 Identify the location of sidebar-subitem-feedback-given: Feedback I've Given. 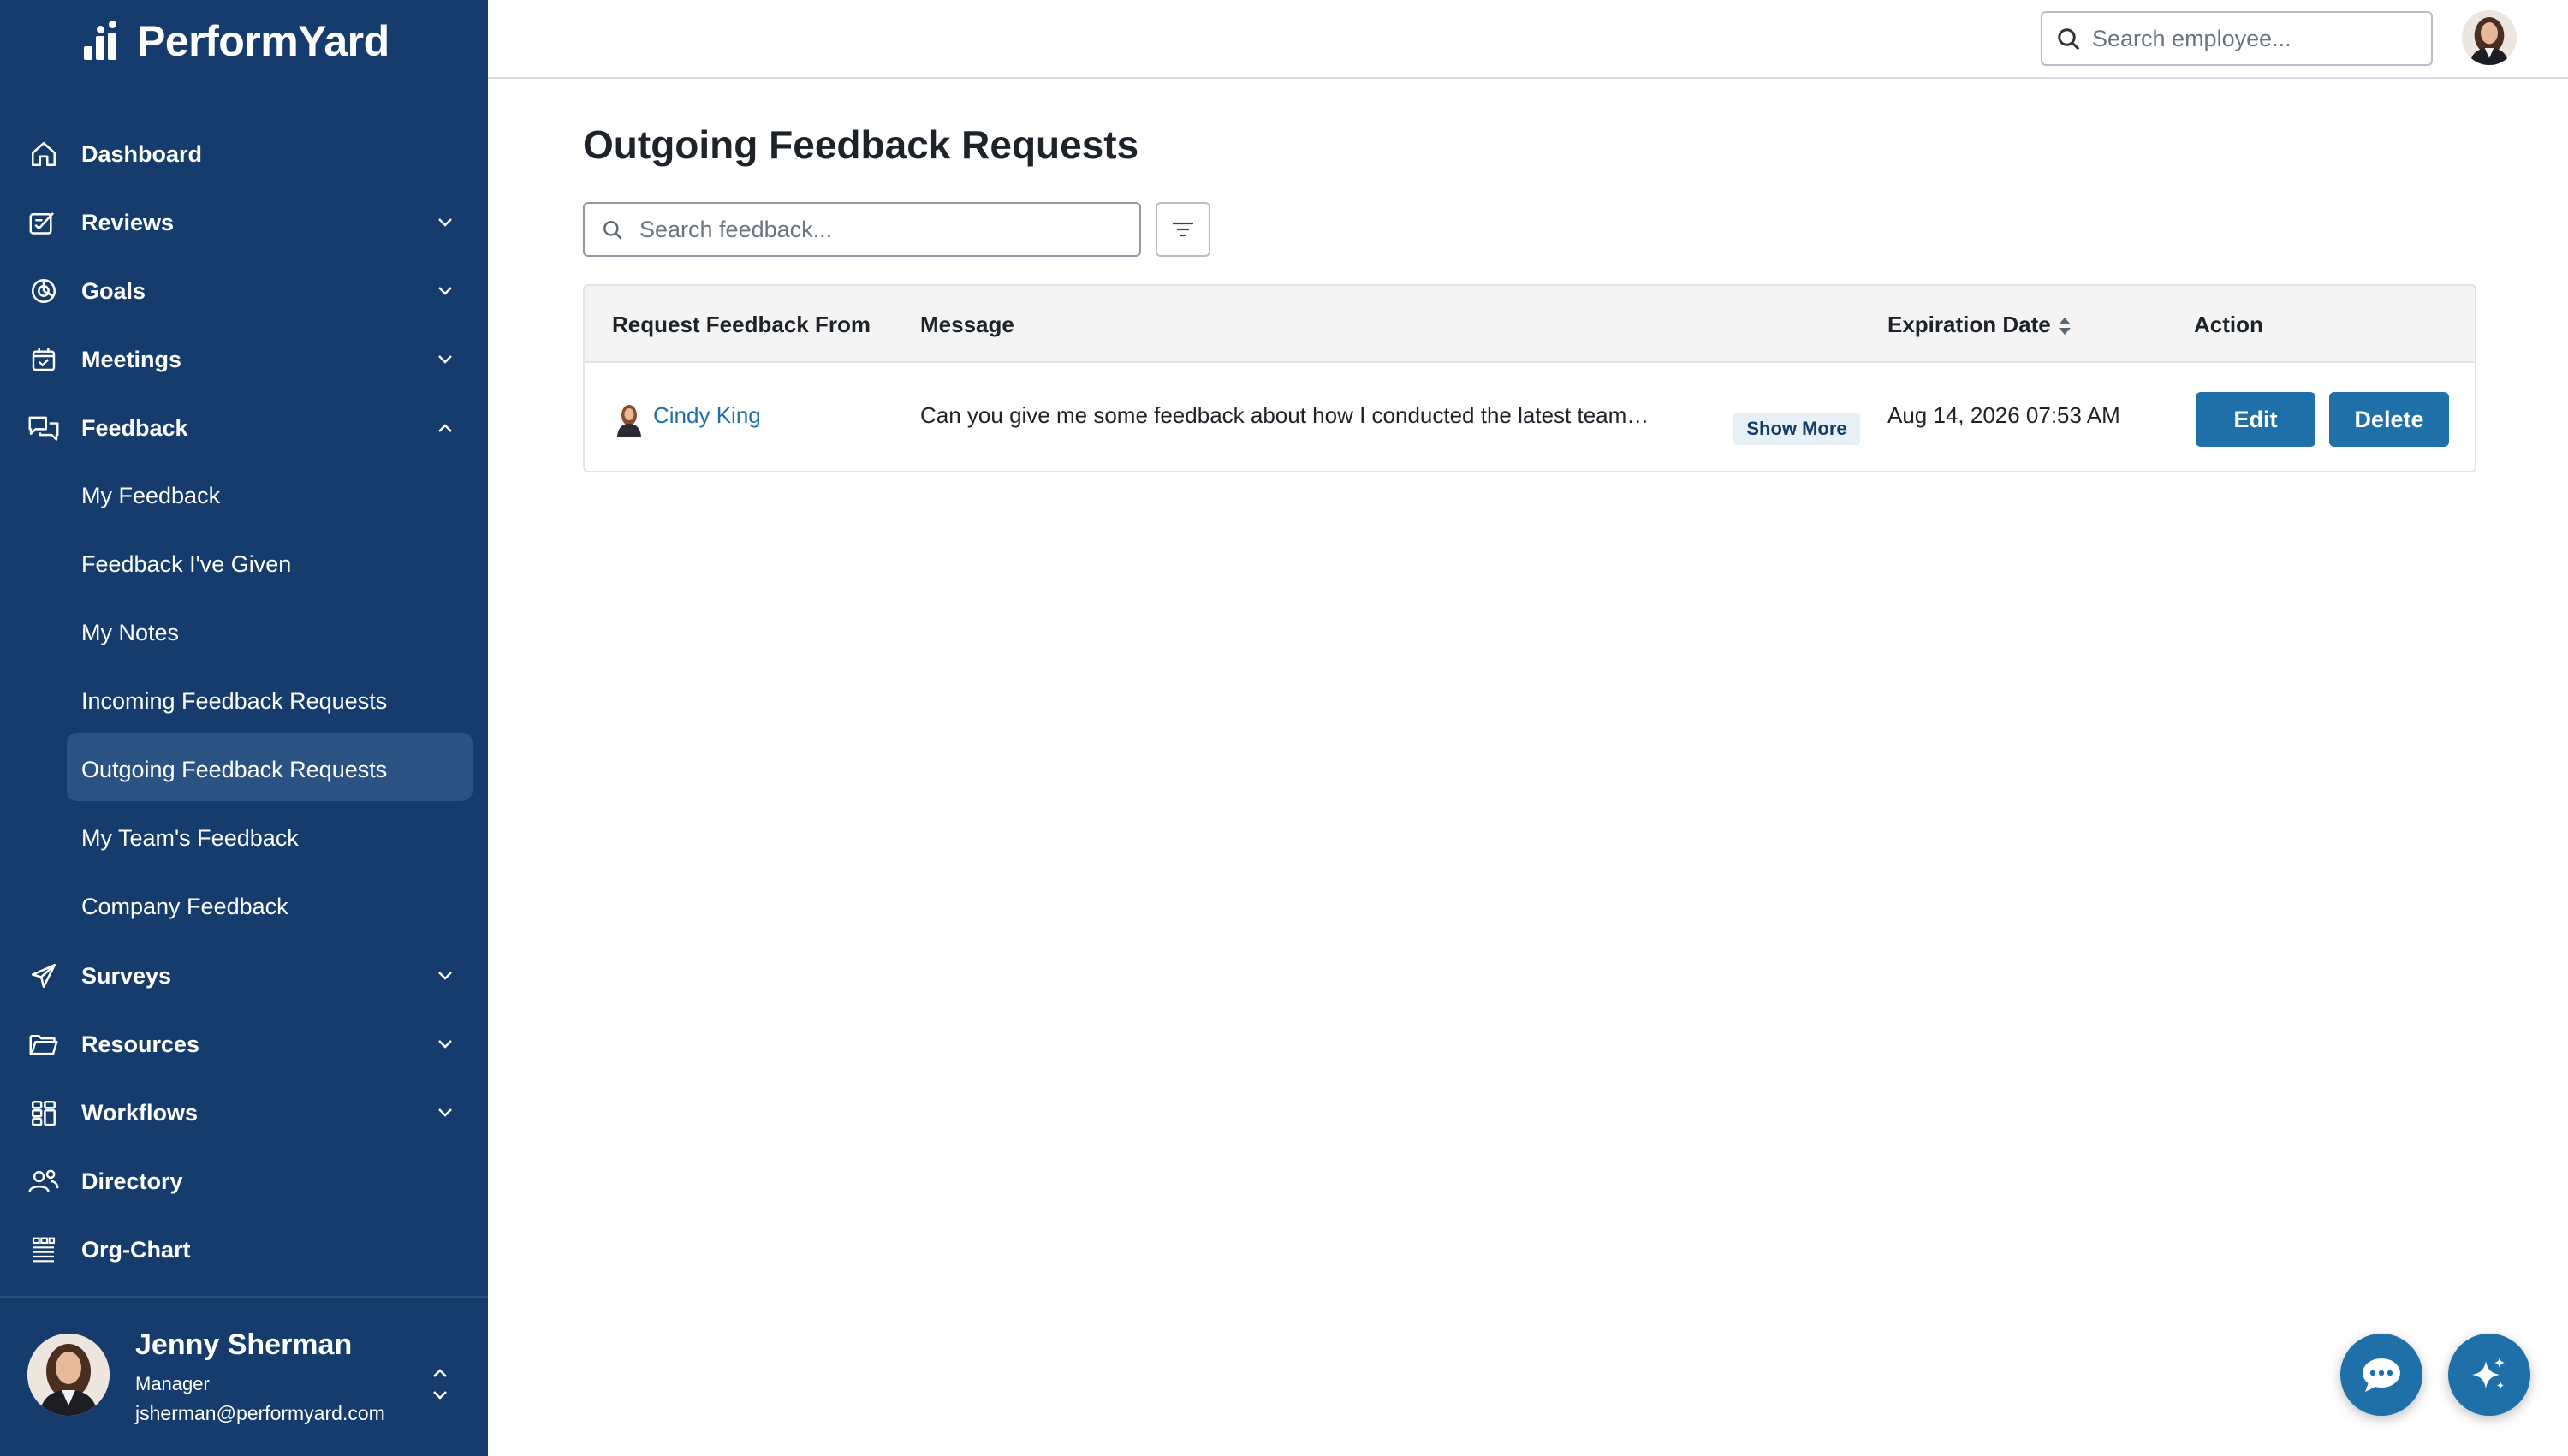
(270, 565).